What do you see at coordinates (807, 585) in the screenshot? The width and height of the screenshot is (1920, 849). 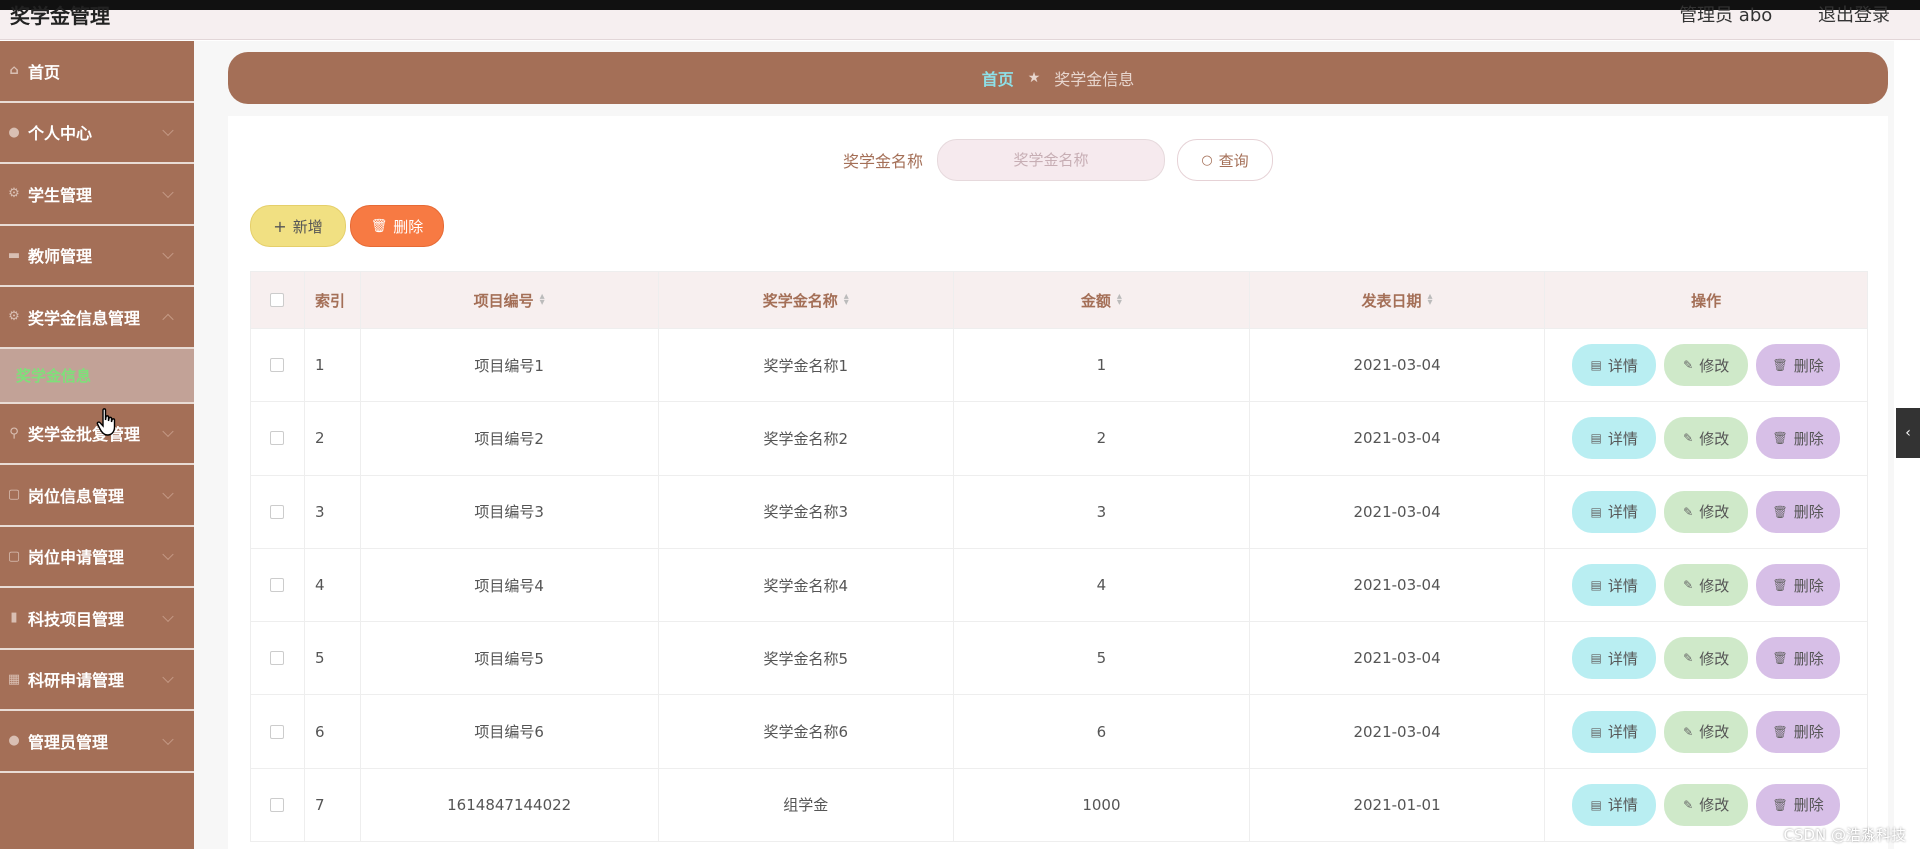 I see `cell-scholarship-name: 奖学金名称4` at bounding box center [807, 585].